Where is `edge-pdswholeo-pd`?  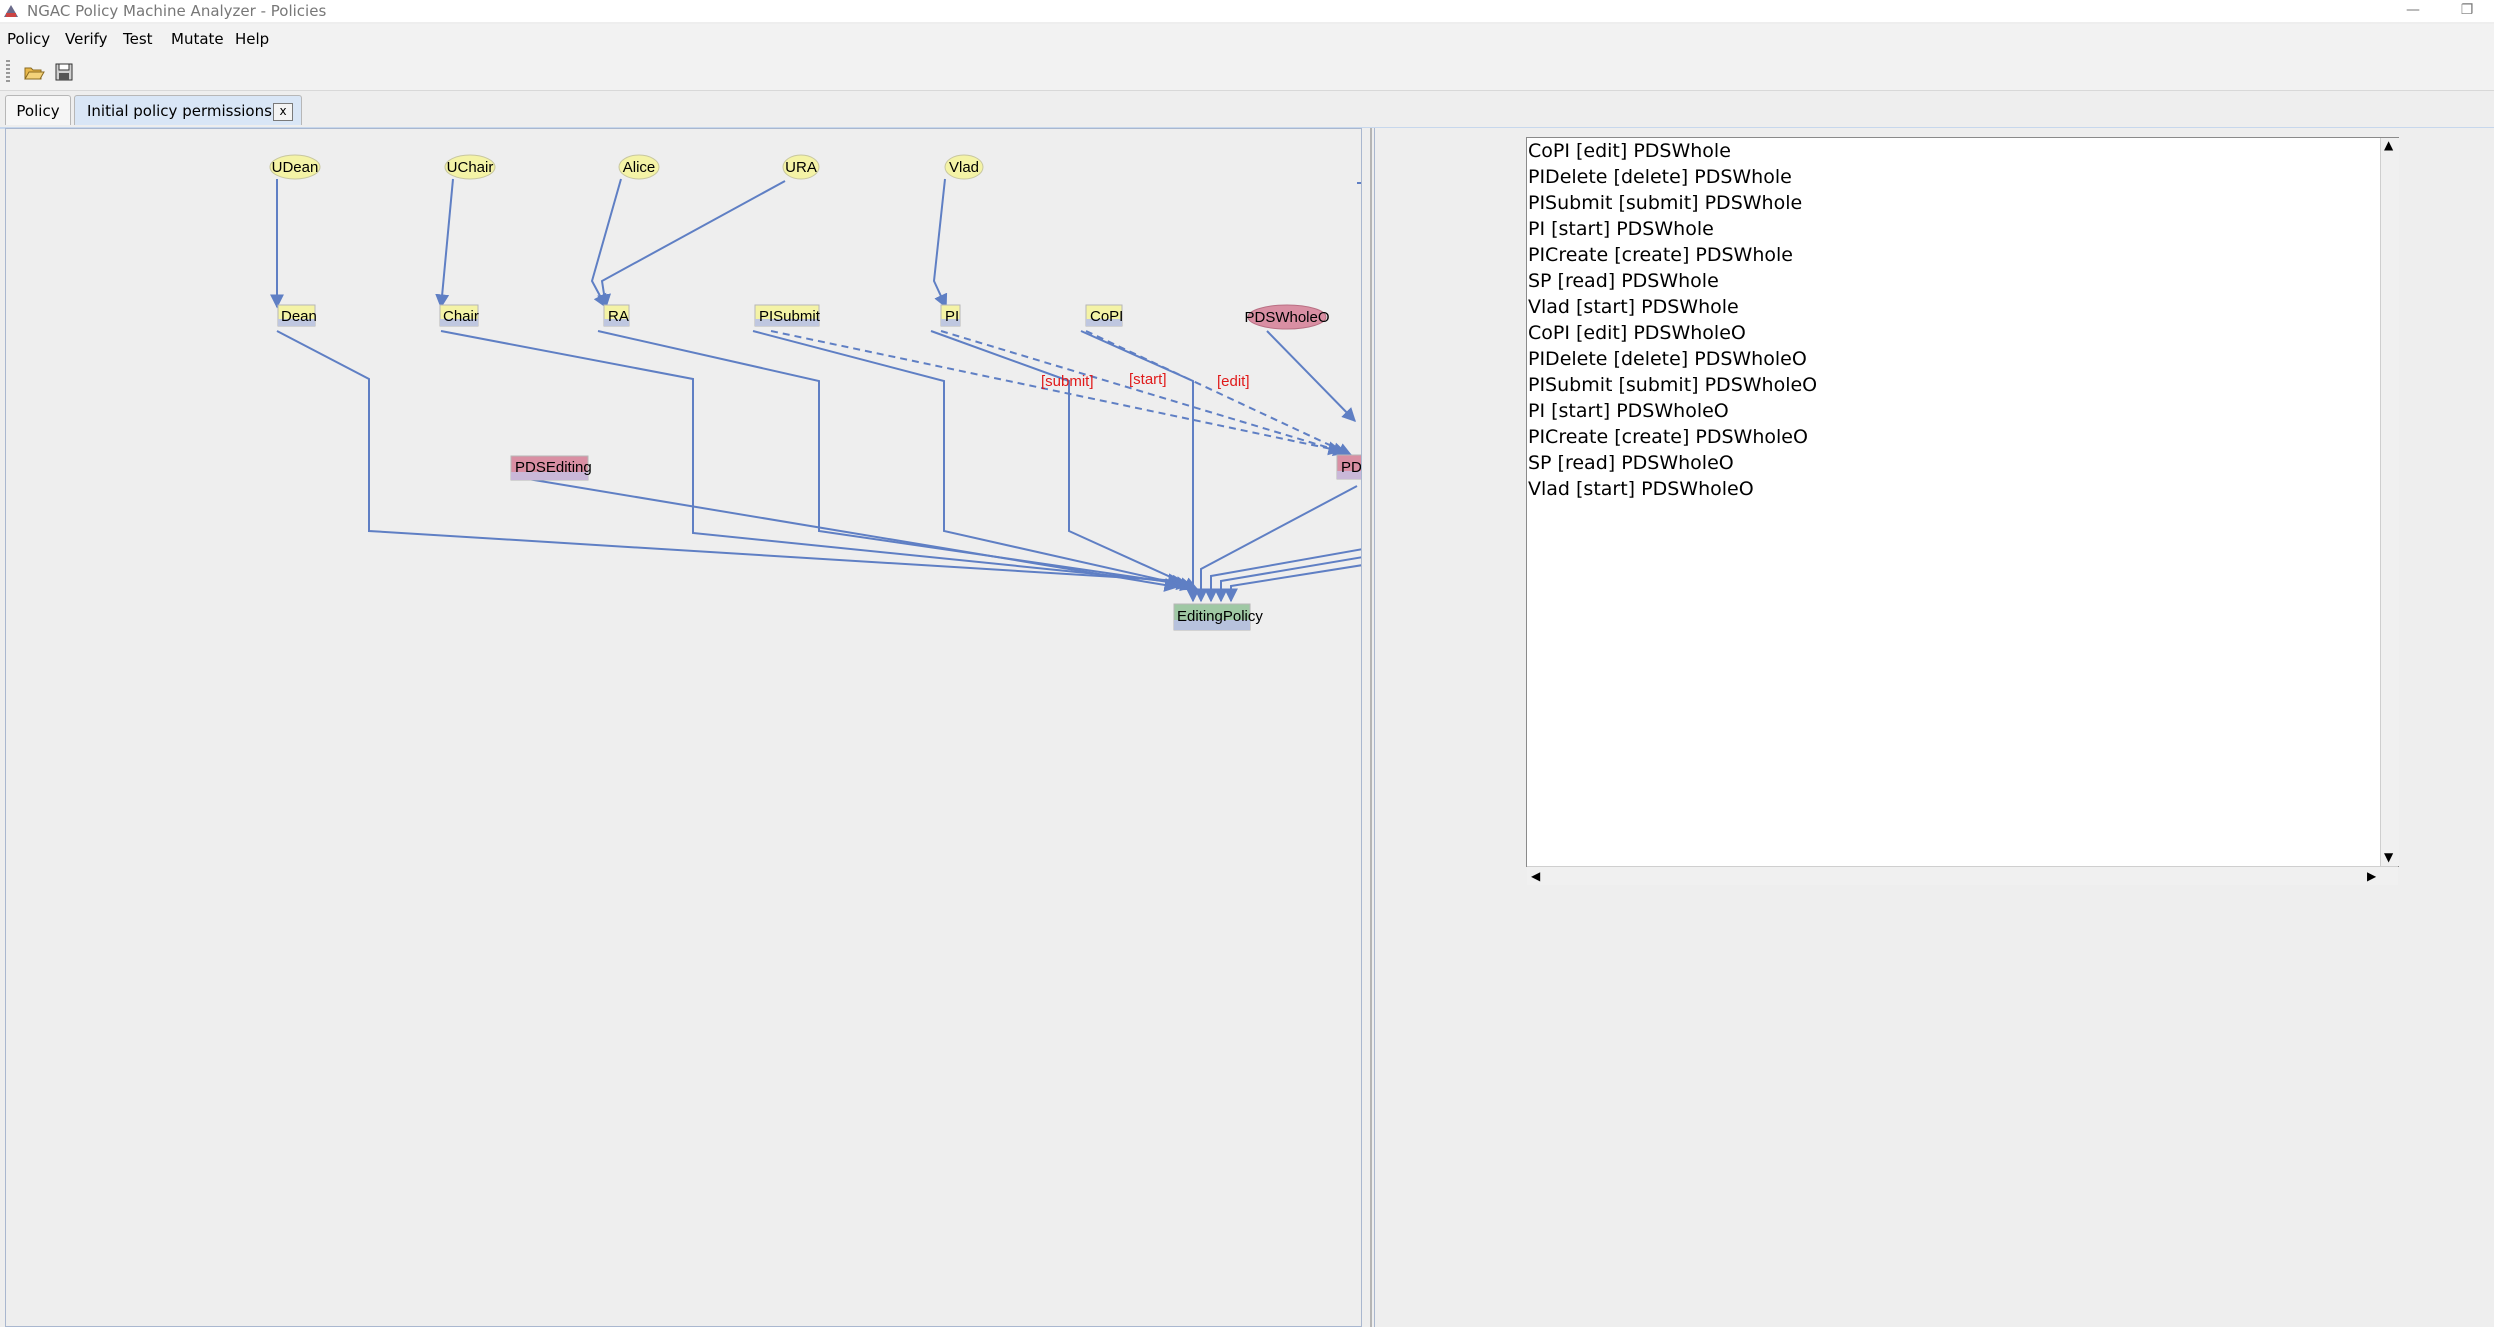 edge-pdswholeo-pd is located at coordinates (1311, 376).